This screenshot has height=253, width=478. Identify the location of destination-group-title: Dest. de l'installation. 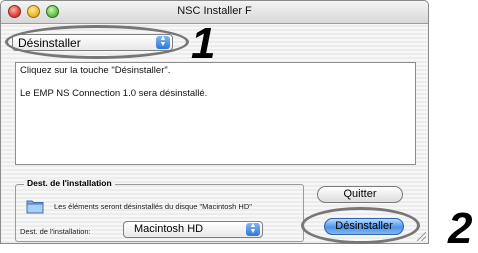
(69, 183).